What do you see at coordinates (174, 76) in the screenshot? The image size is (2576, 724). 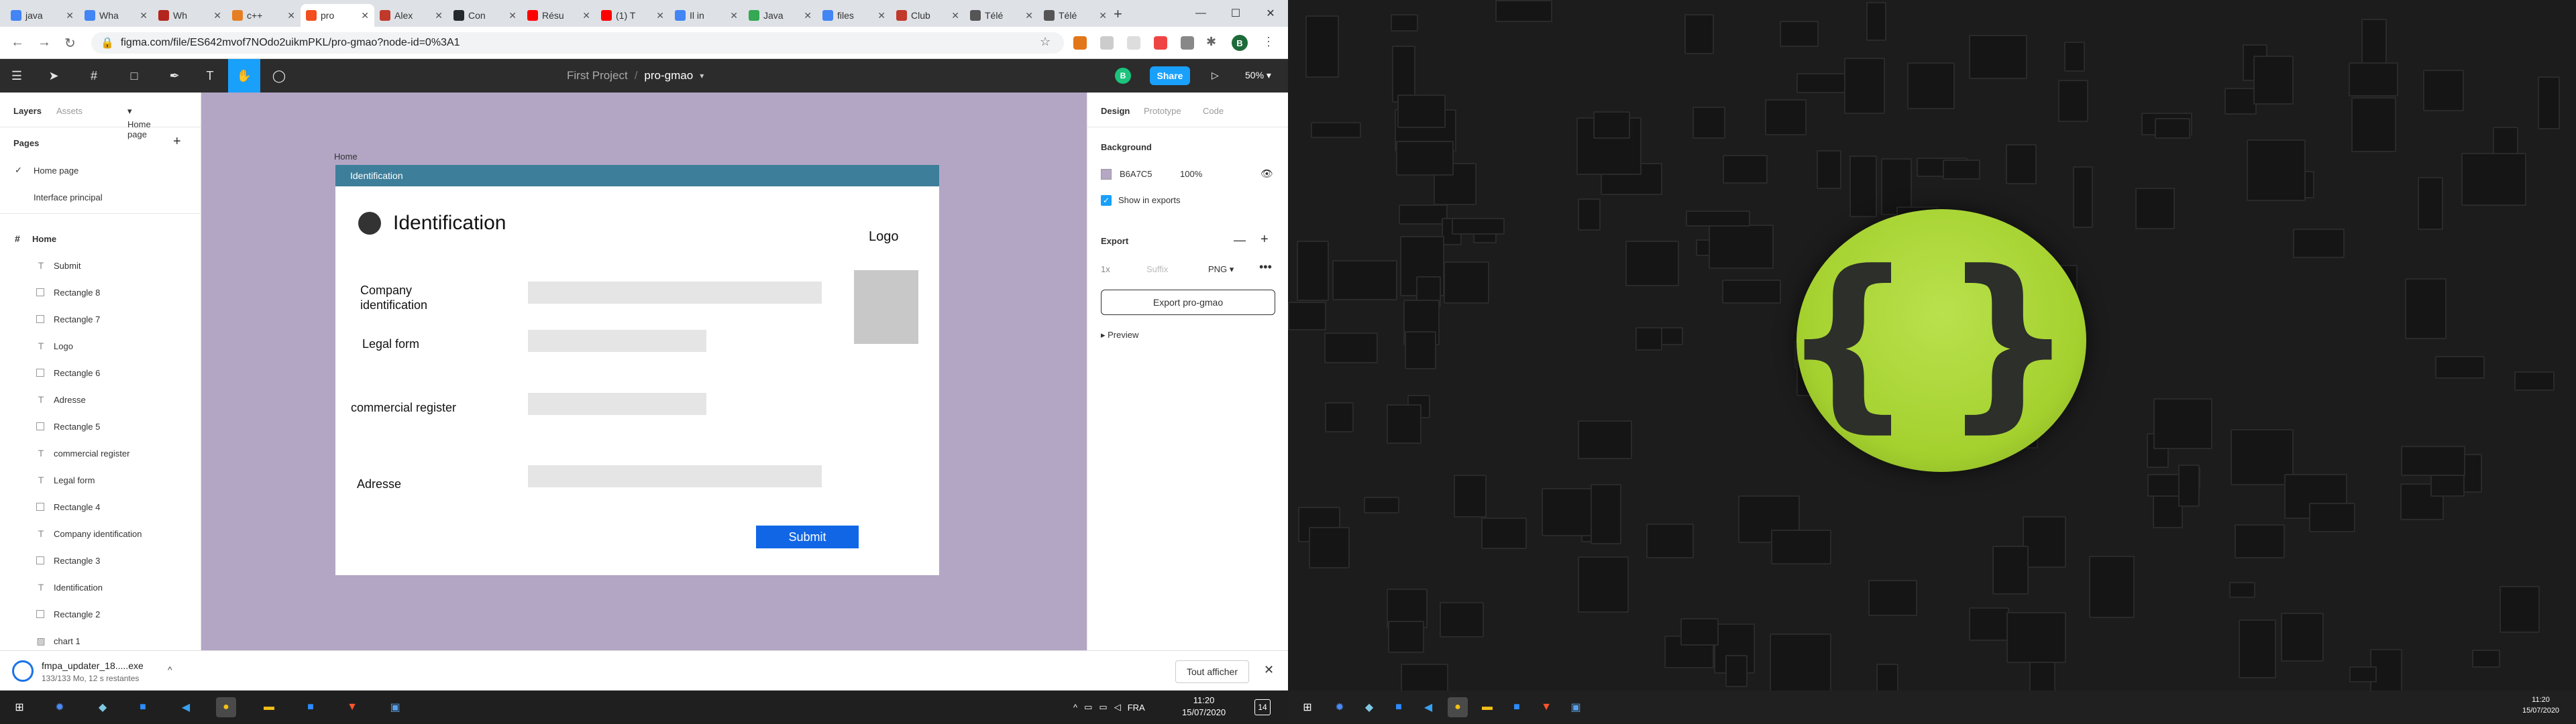 I see `pen-tool-icon: ✒` at bounding box center [174, 76].